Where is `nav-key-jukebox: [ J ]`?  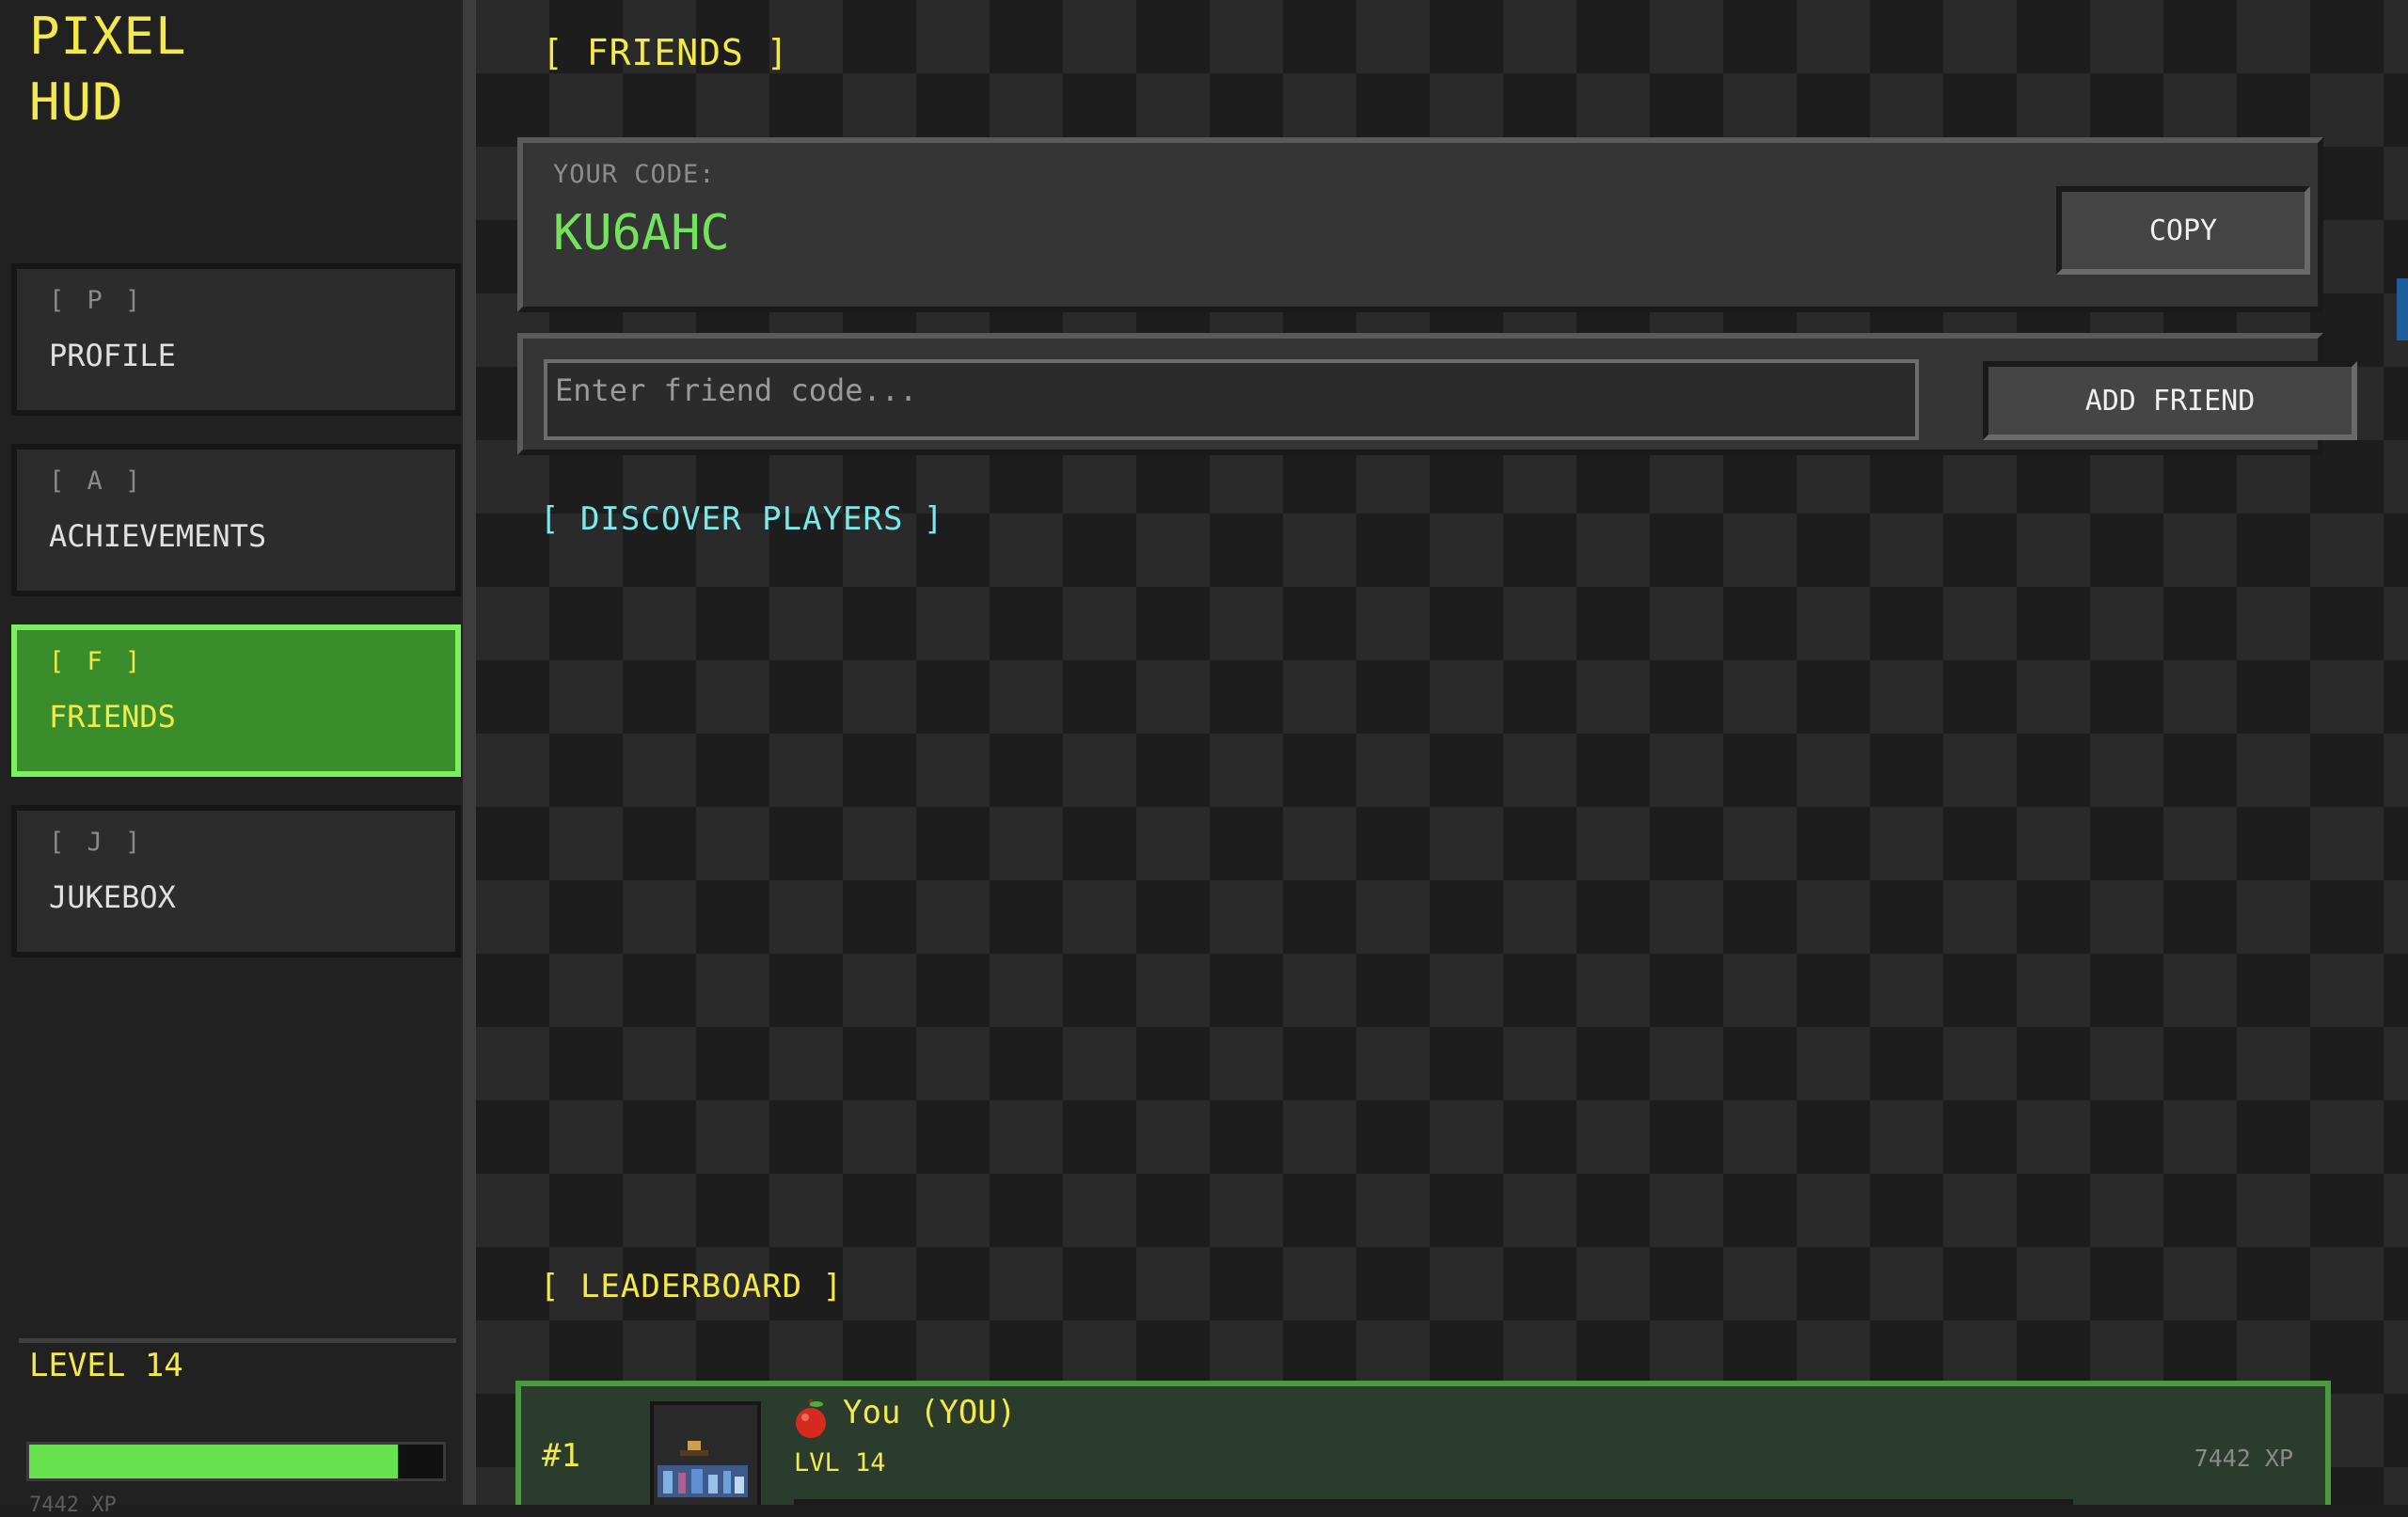
nav-key-jukebox: [ J ] is located at coordinates (97, 842).